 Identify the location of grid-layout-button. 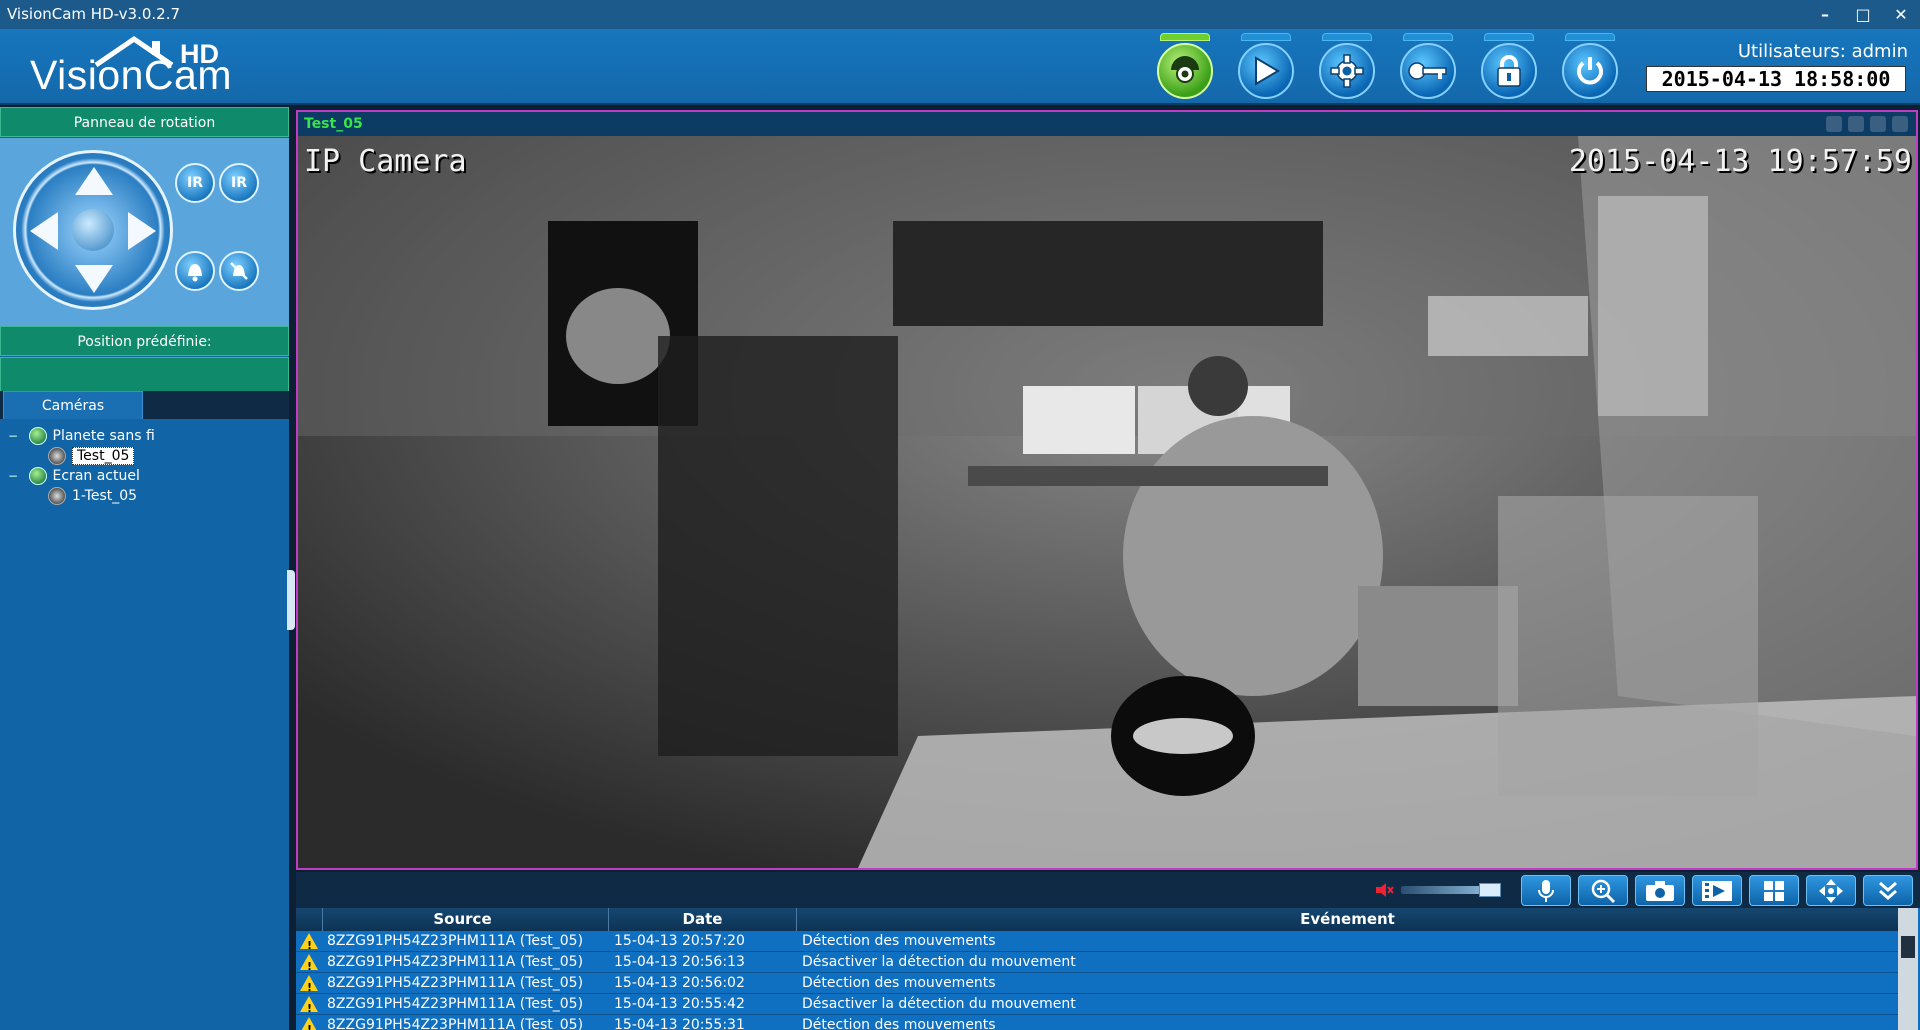
(1774, 890).